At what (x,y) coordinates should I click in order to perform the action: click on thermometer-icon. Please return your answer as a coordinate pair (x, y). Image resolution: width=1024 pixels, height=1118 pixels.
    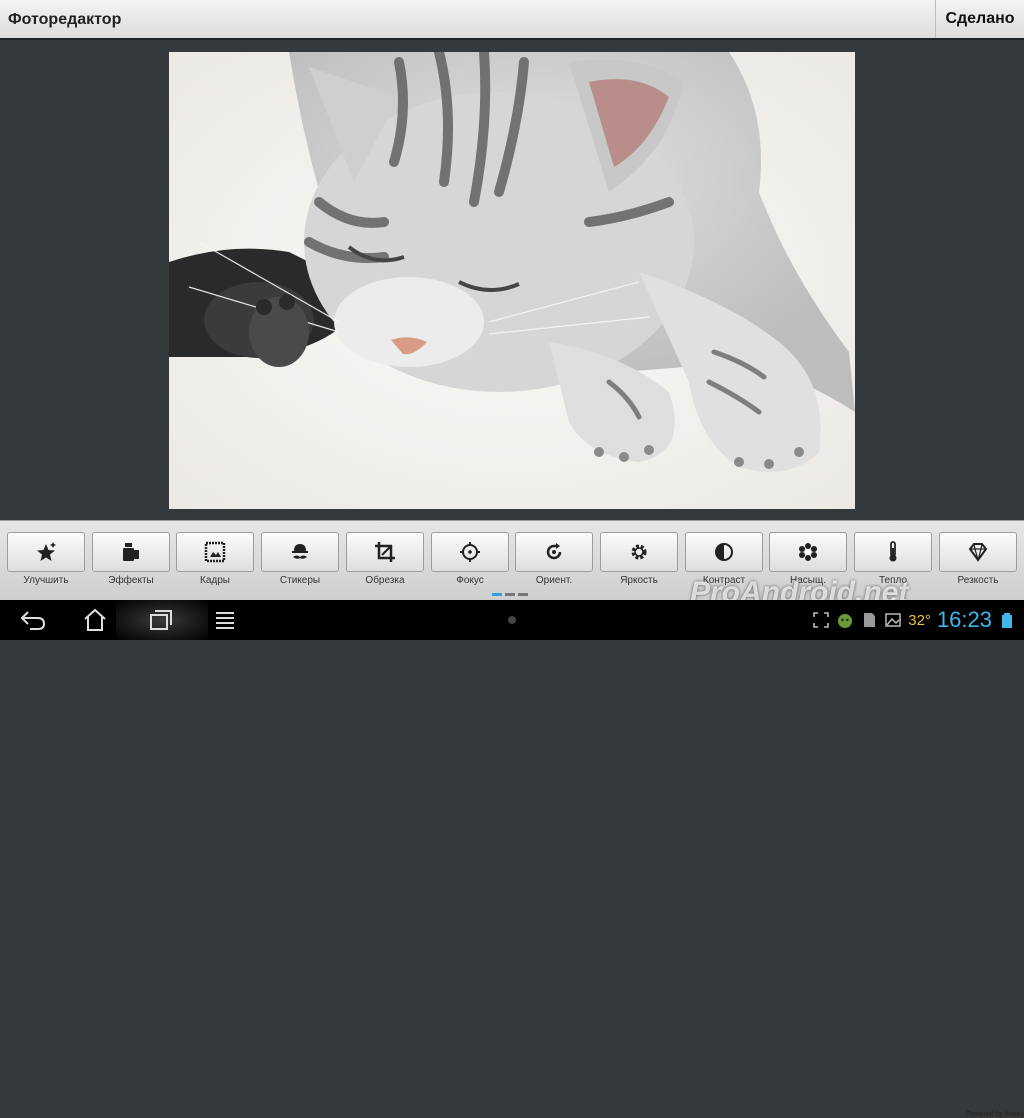
    Looking at the image, I should click on (893, 551).